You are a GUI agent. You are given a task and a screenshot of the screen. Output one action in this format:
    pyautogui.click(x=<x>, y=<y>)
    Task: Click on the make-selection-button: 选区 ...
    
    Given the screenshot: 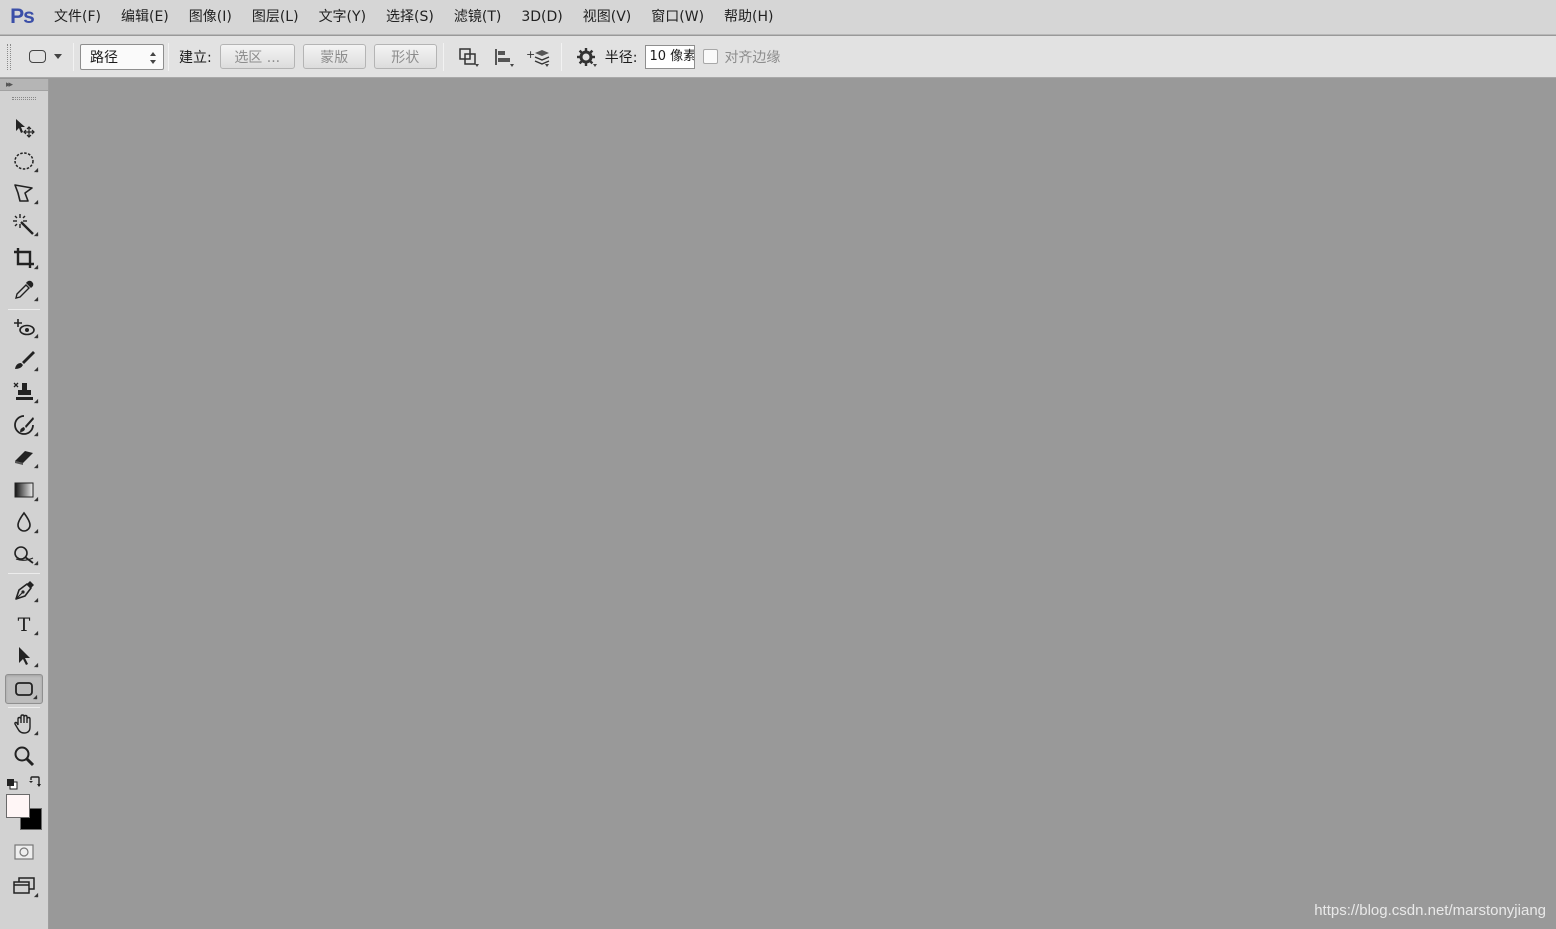 What is the action you would take?
    pyautogui.click(x=257, y=56)
    